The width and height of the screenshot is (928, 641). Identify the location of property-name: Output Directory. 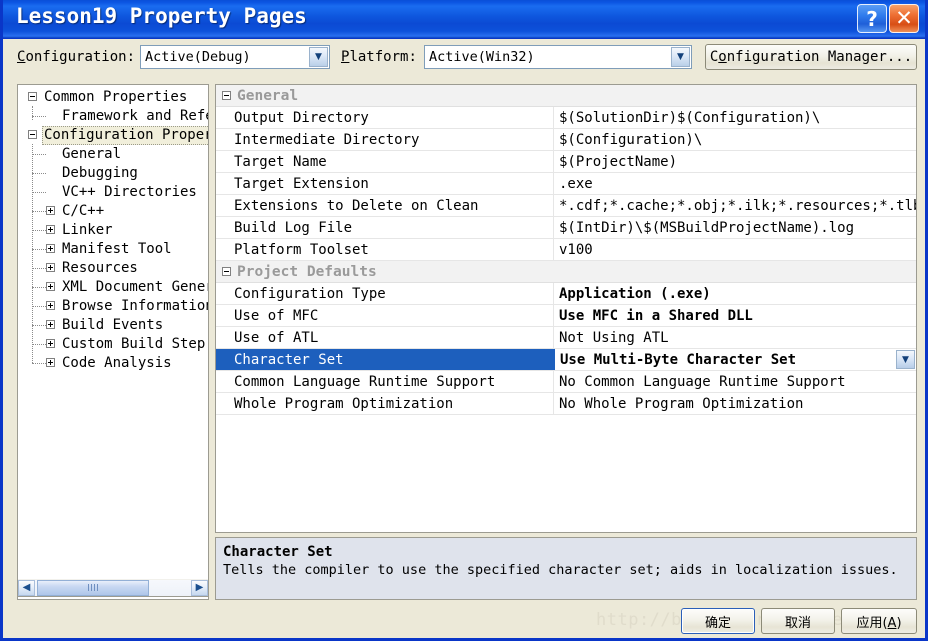
(385, 117).